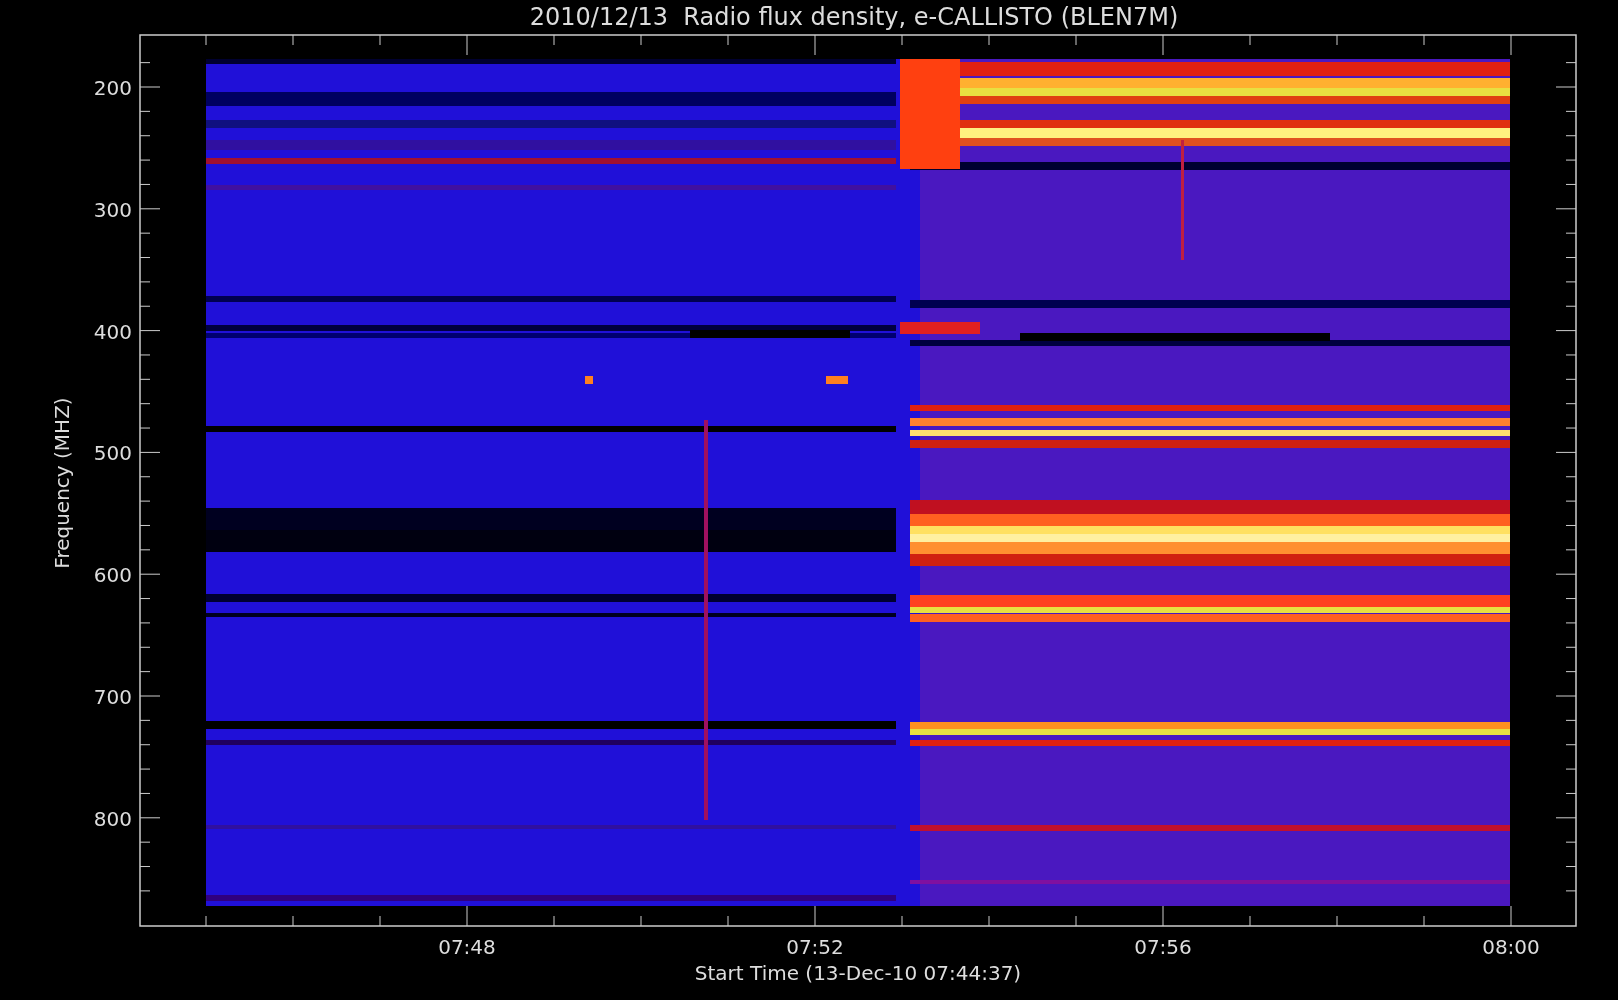  I want to click on x-tick-label: 08:00, so click(1511, 947).